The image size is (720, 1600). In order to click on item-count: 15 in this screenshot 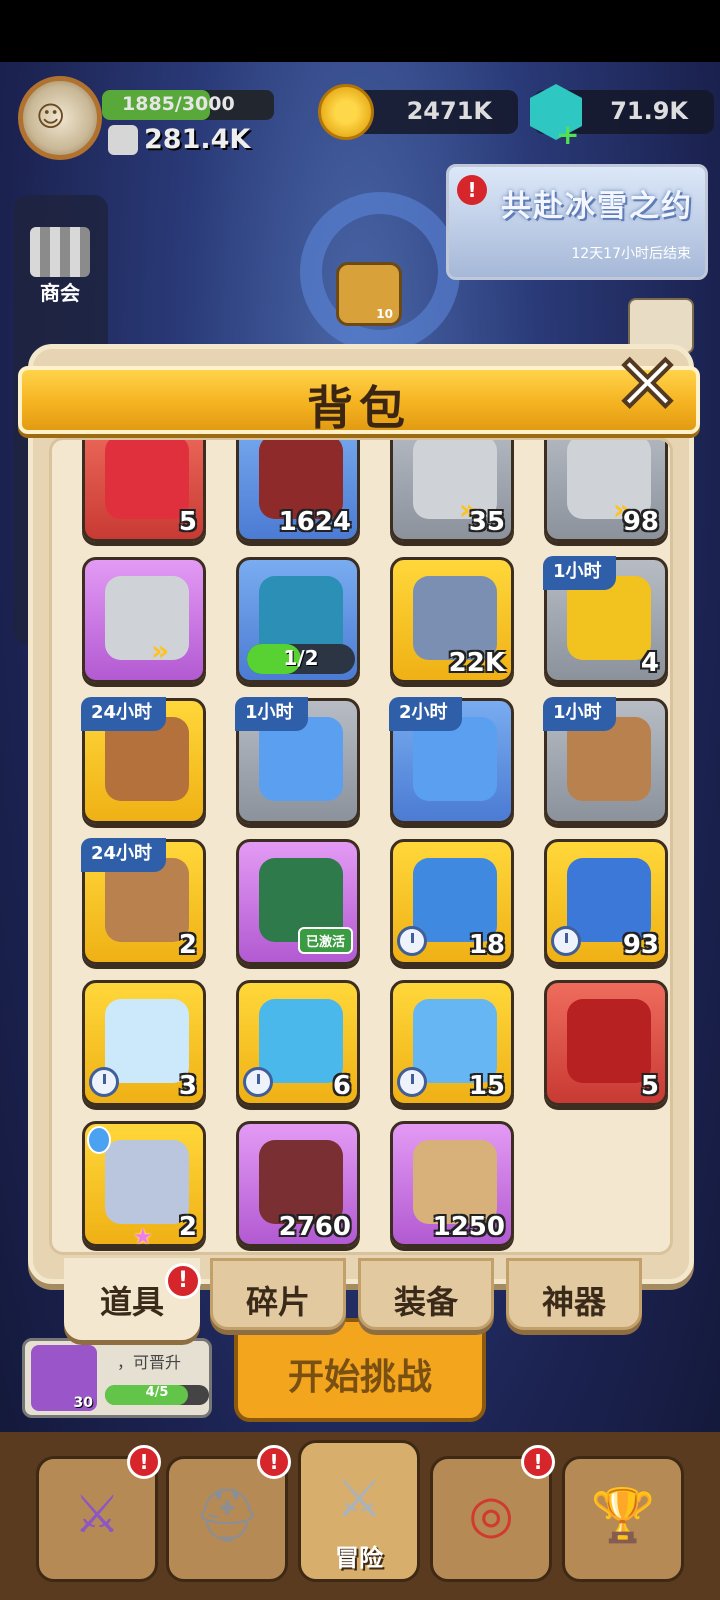, I will do `click(486, 1086)`.